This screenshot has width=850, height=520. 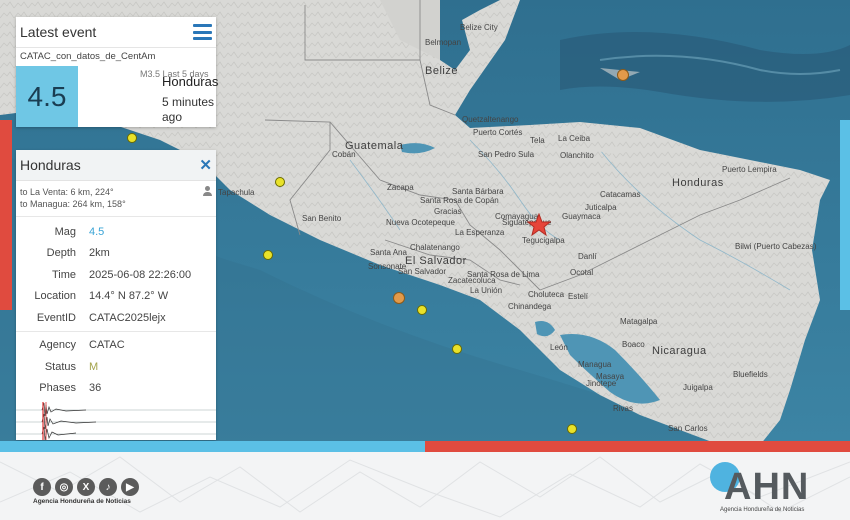 What do you see at coordinates (478, 191) in the screenshot?
I see `map-city: Santa Bárbara` at bounding box center [478, 191].